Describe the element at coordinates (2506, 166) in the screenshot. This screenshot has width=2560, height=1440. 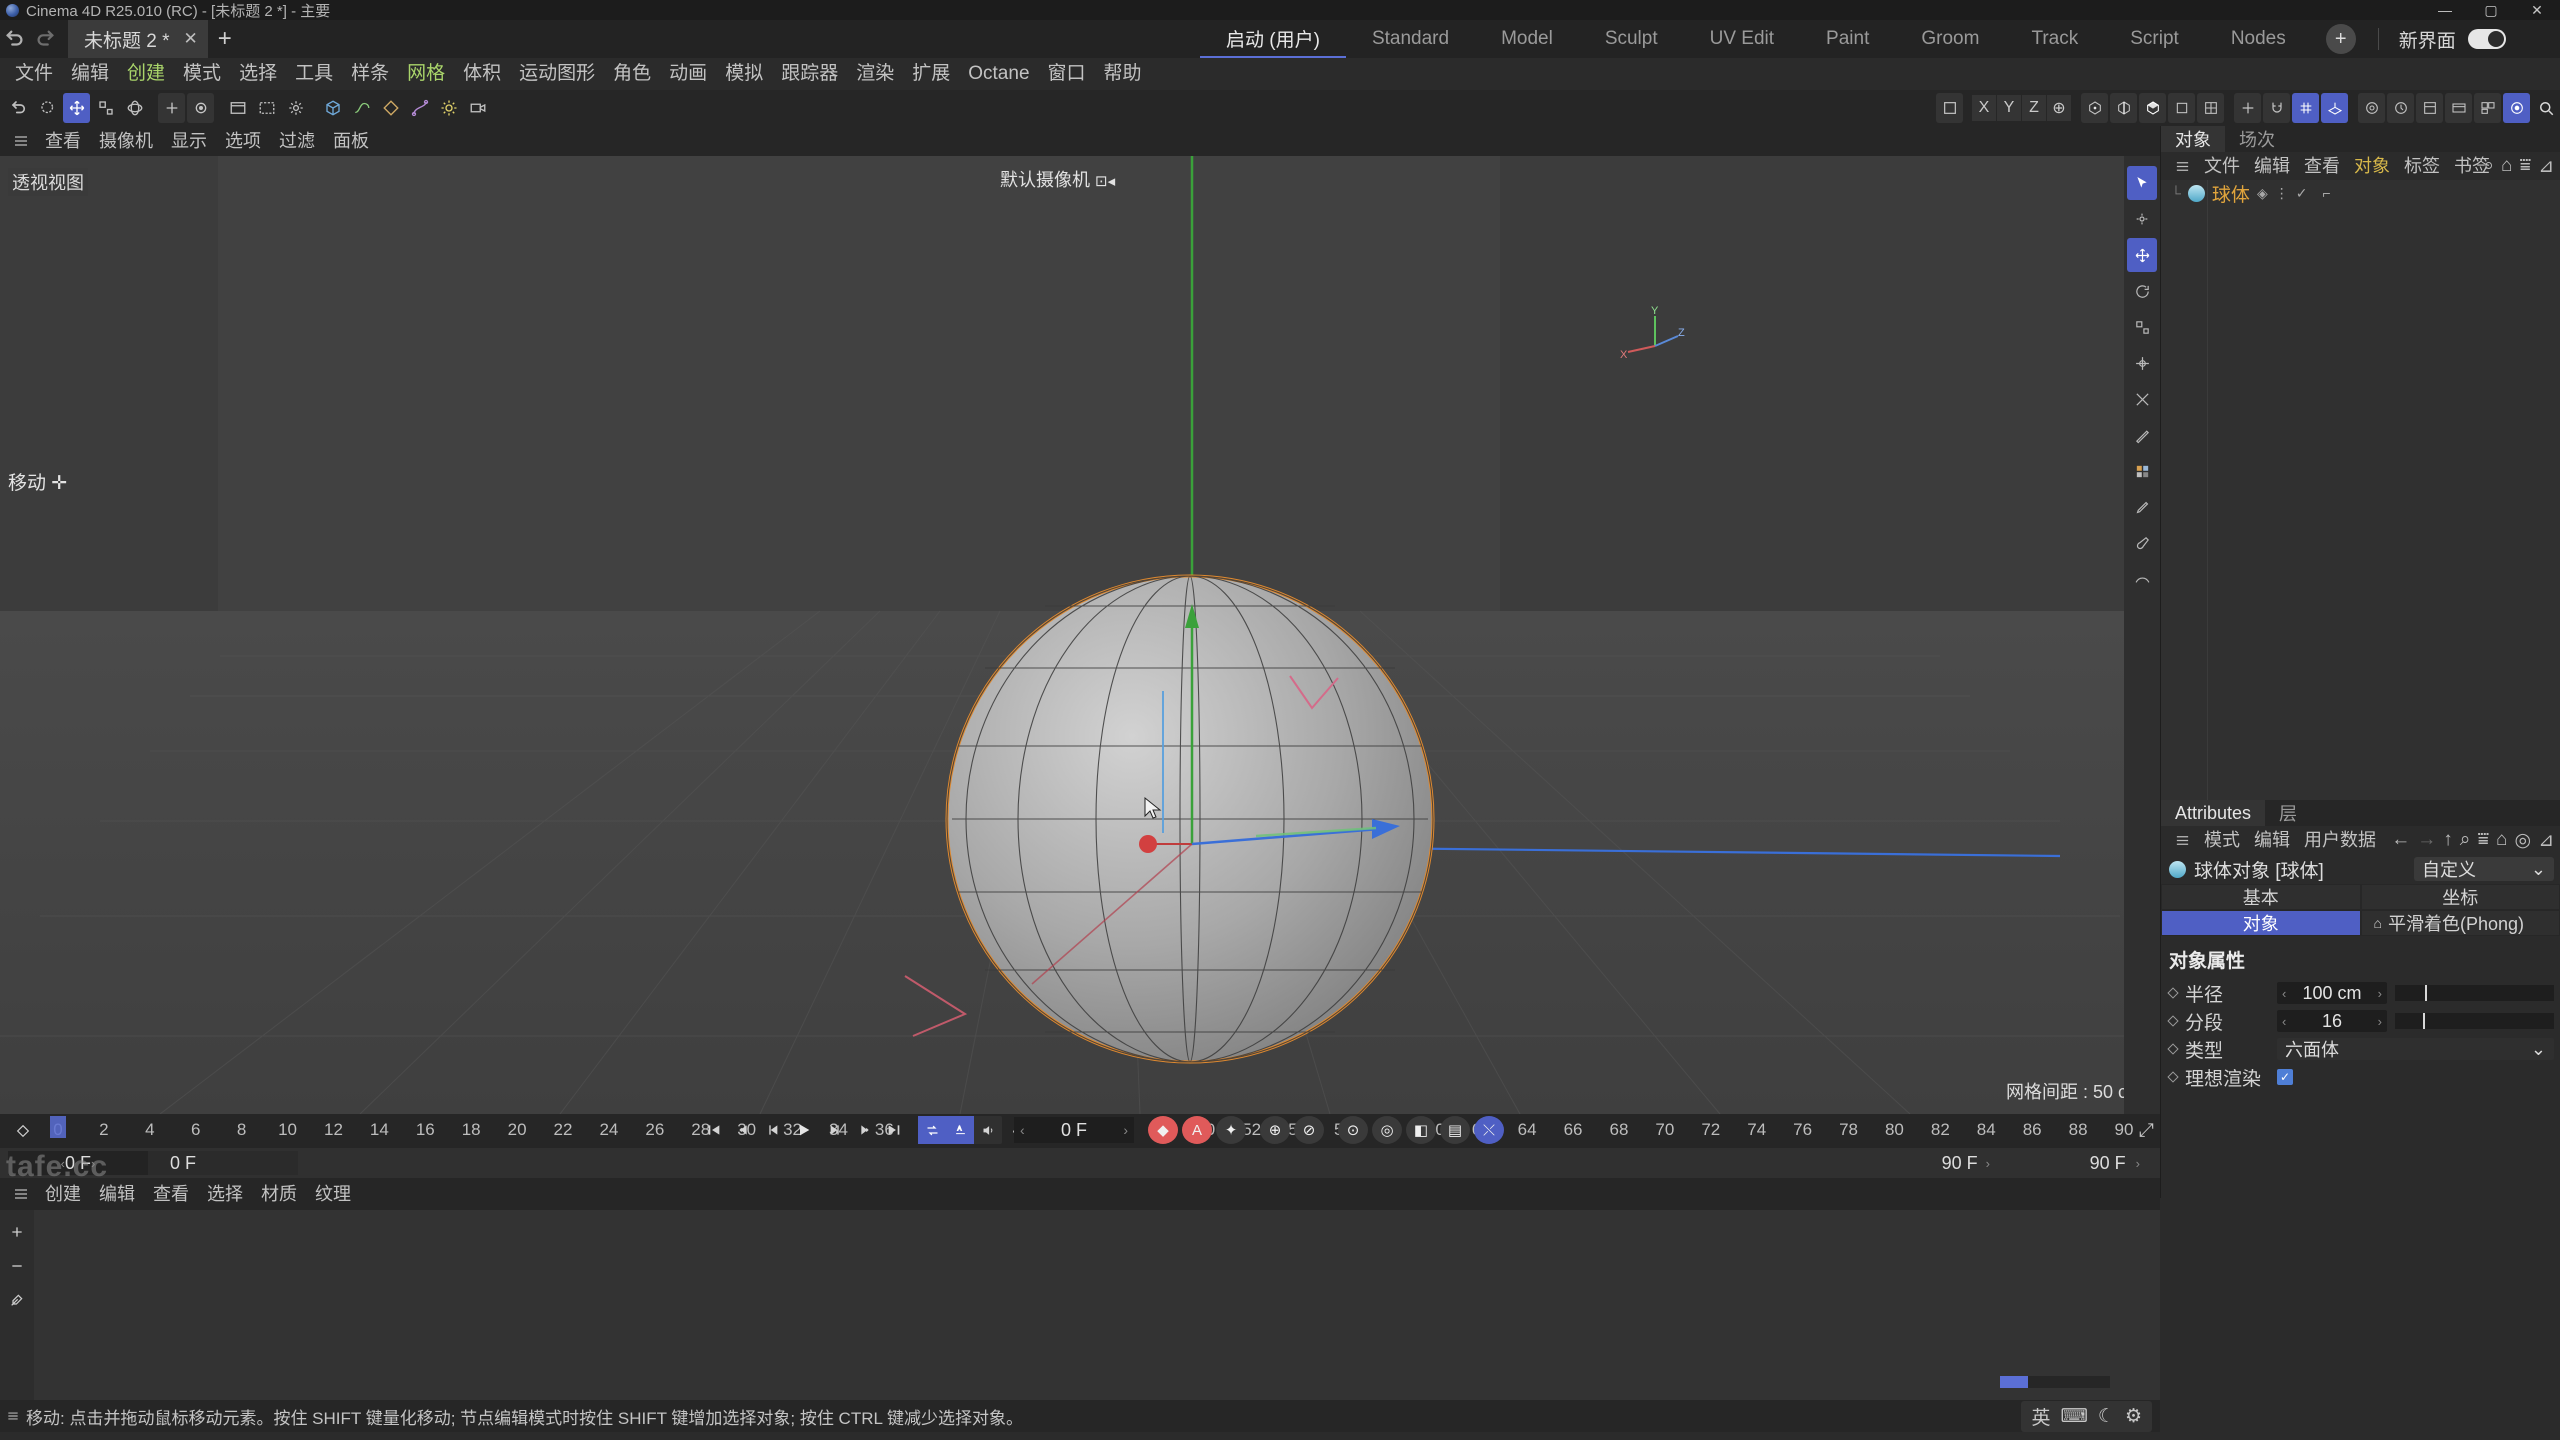
I see `home-icon: ⌂` at that location.